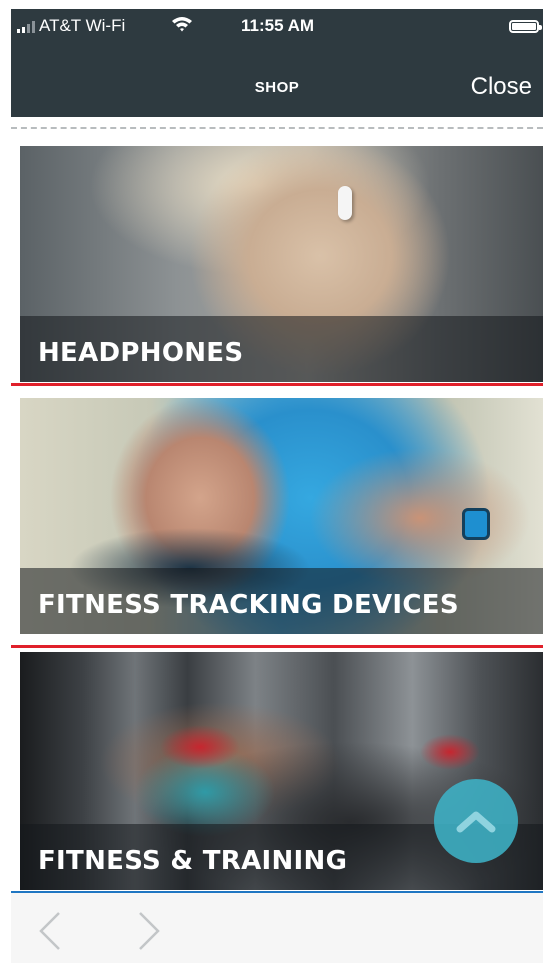 This screenshot has width=543, height=963. What do you see at coordinates (277, 128) in the screenshot?
I see `dashed-divider` at bounding box center [277, 128].